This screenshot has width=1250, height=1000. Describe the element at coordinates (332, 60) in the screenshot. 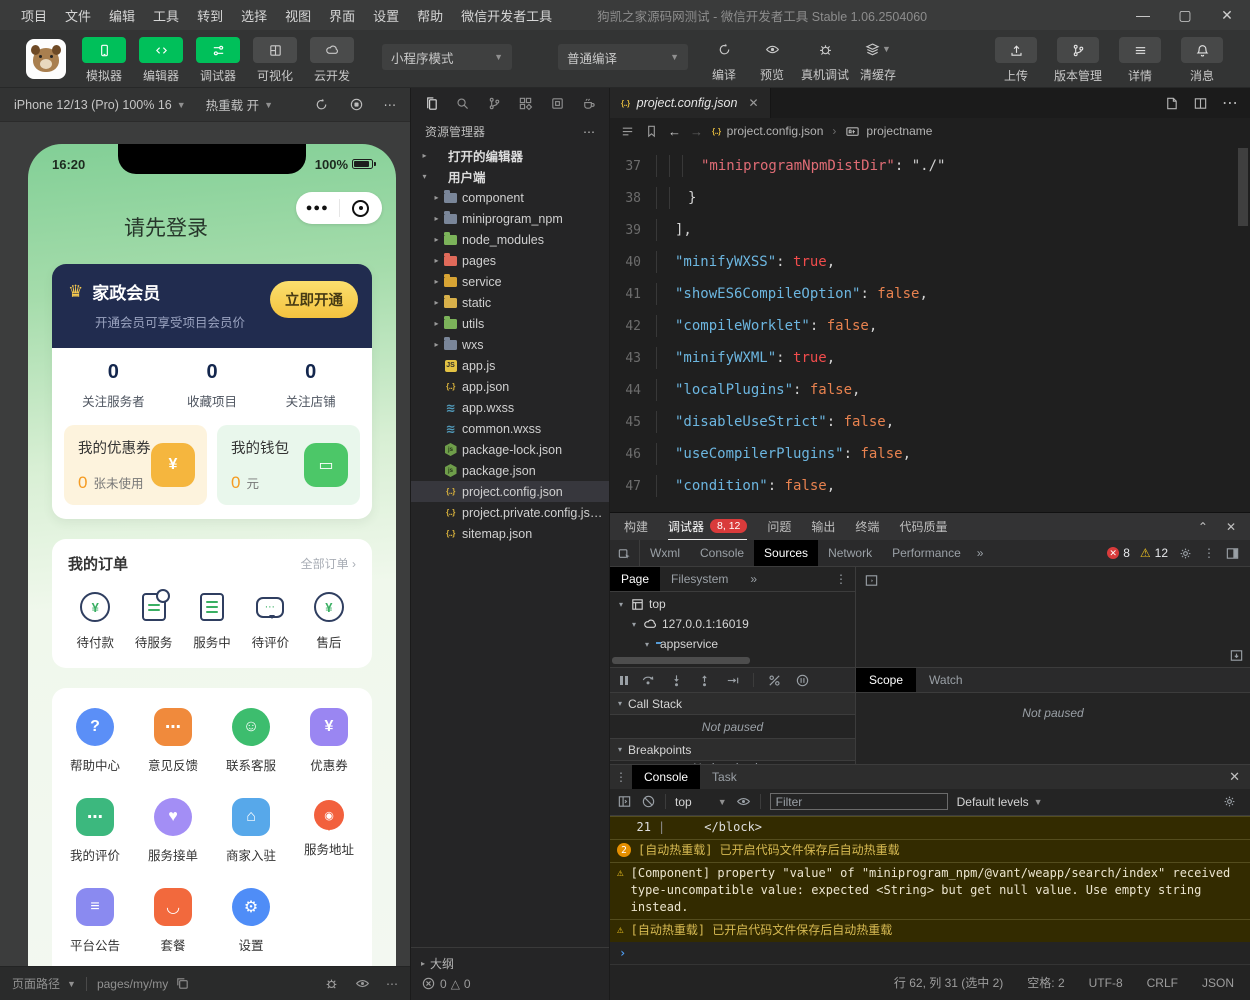

I see `toggle-cloud-button: 云开发` at that location.